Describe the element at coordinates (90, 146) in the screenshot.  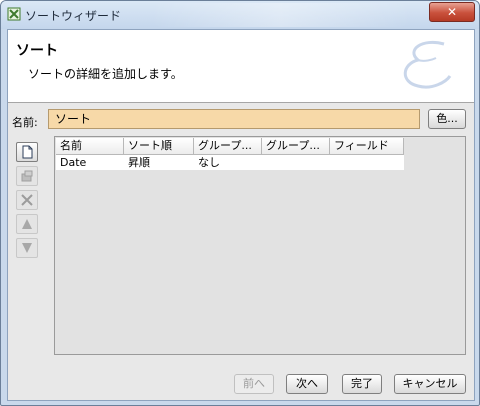
I see `column-header-name: 名前` at that location.